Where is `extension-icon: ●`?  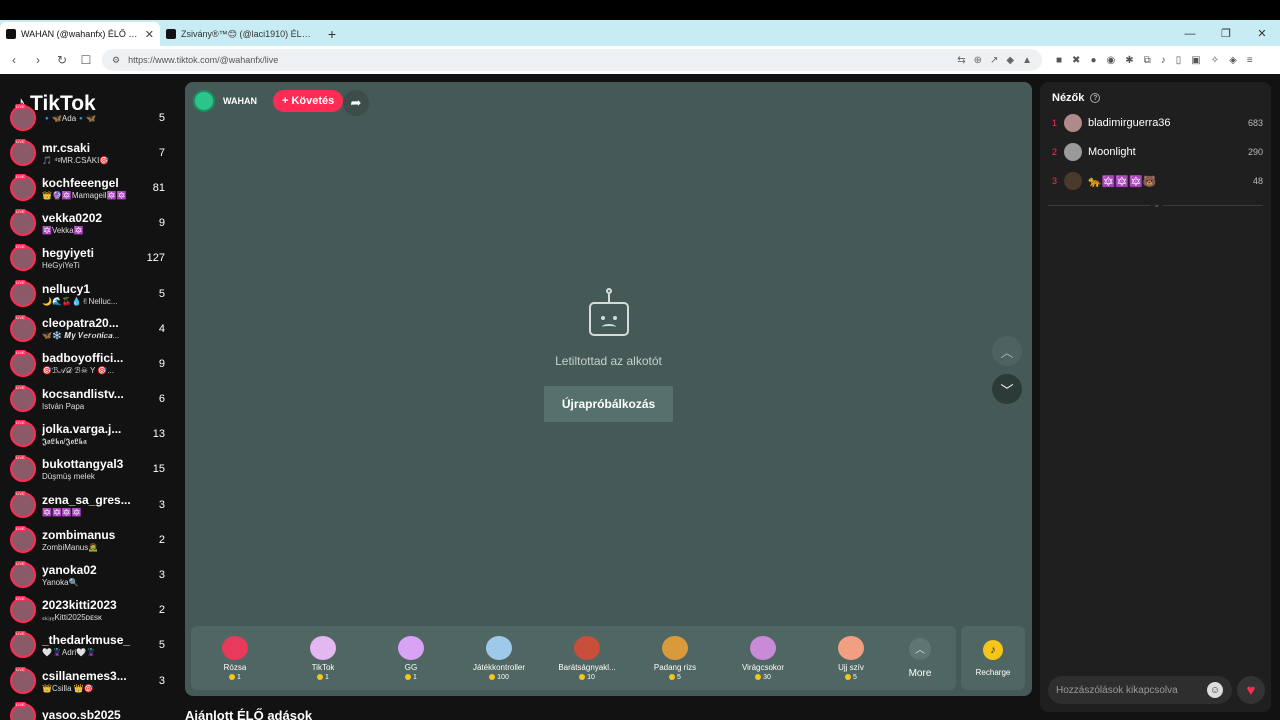 extension-icon: ● is located at coordinates (1093, 60).